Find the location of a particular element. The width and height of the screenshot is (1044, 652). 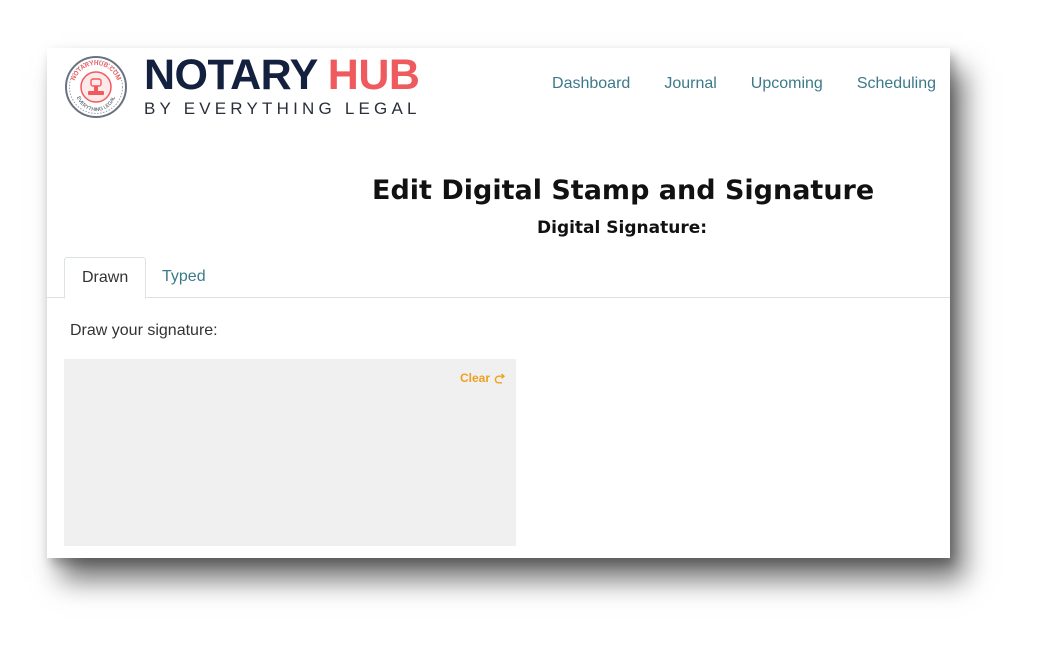

section-title: Digital Signature: is located at coordinates (622, 228).